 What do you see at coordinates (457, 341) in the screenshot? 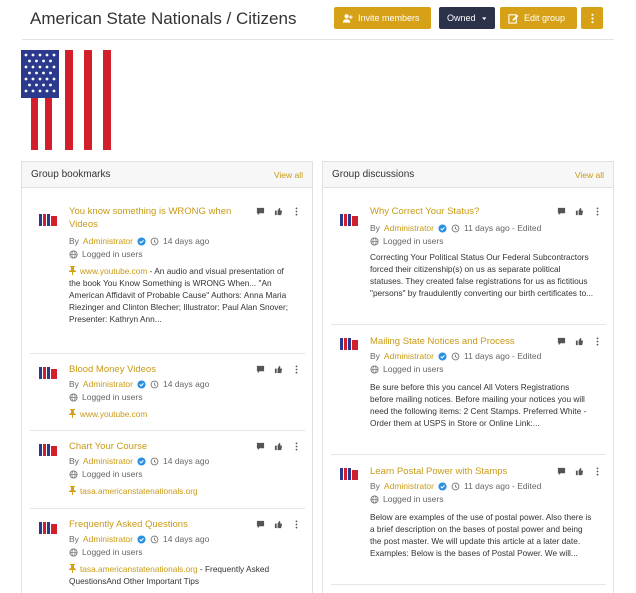
I see `discussion-title-link: Mailing State Notices and Process` at bounding box center [457, 341].